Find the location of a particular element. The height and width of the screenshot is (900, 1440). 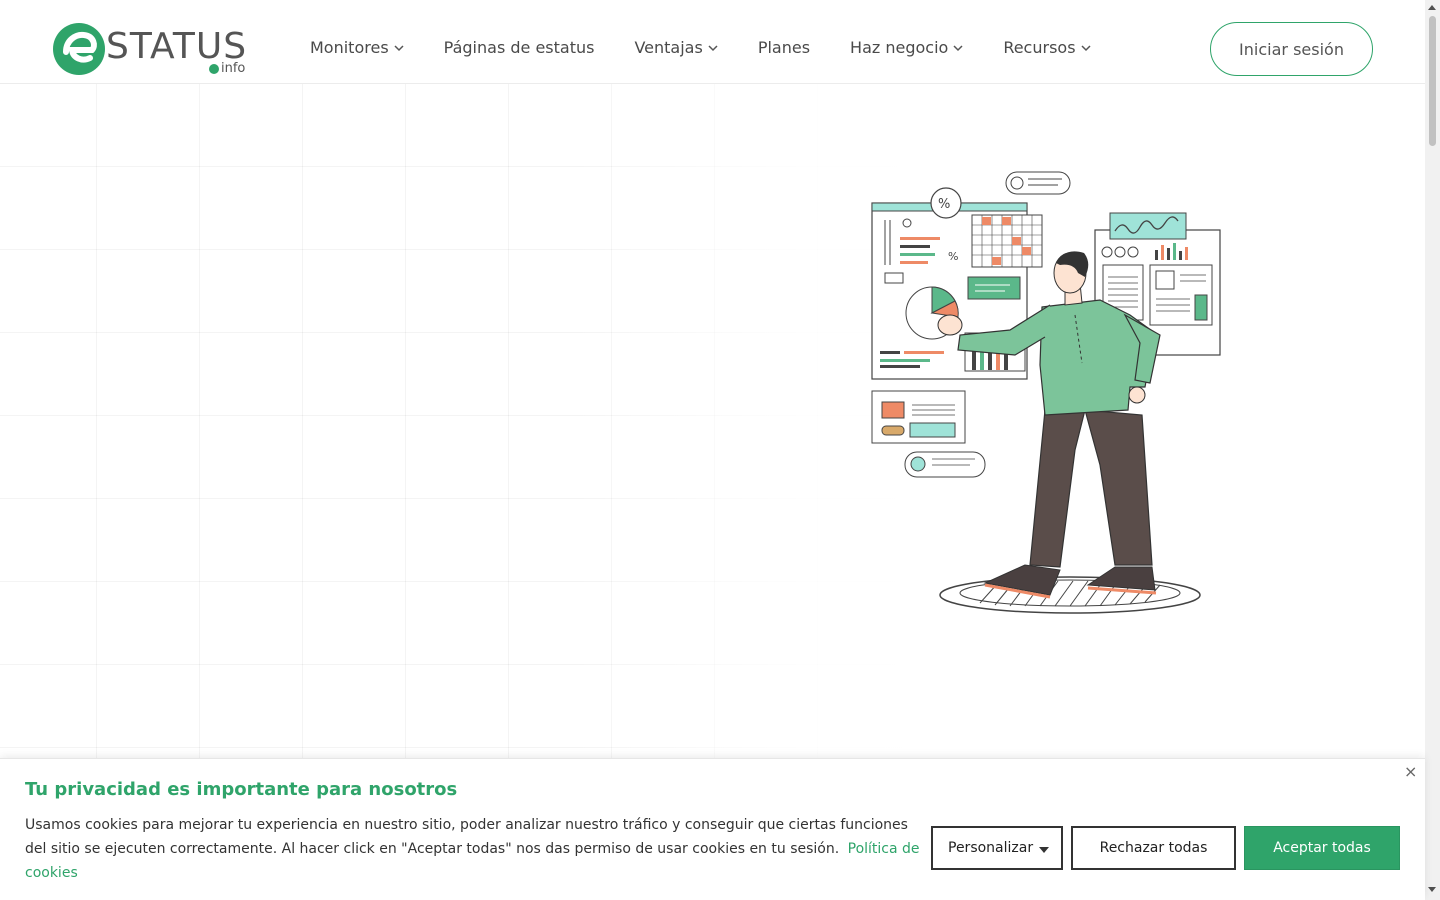

customize-button: Personalizar is located at coordinates (997, 848).